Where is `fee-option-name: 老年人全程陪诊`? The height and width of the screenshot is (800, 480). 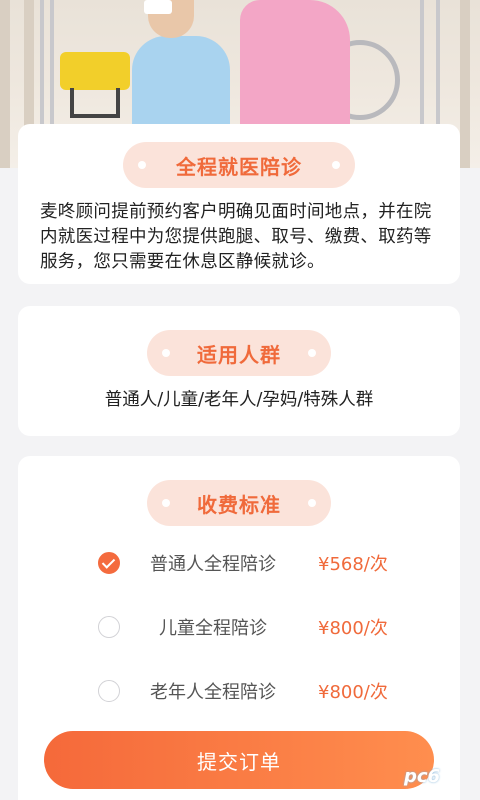 fee-option-name: 老年人全程陪诊 is located at coordinates (213, 692).